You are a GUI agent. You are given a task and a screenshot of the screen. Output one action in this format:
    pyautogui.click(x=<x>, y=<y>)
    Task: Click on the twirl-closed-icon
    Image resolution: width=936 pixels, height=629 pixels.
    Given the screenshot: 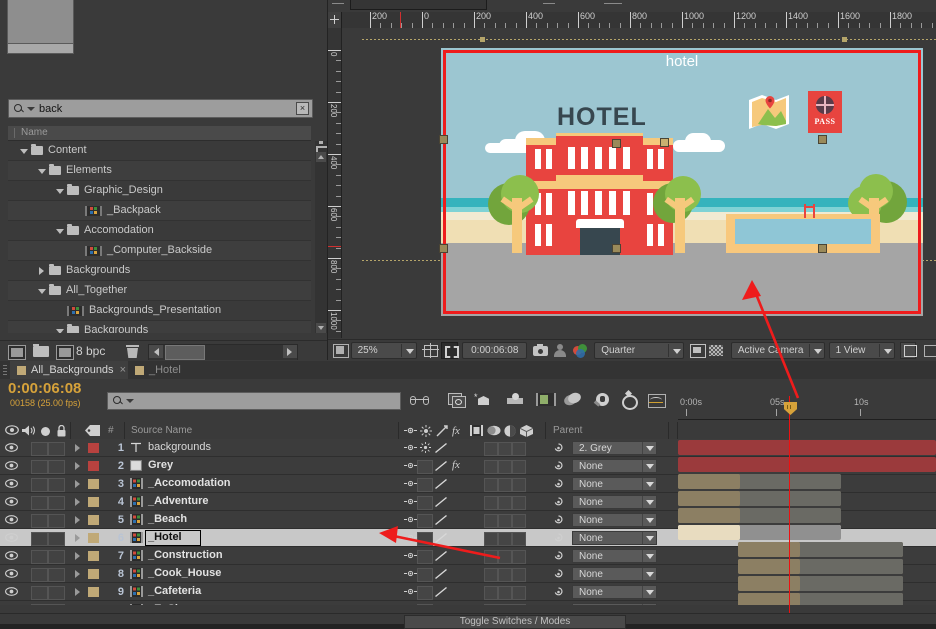 What is the action you would take?
    pyautogui.click(x=42, y=270)
    